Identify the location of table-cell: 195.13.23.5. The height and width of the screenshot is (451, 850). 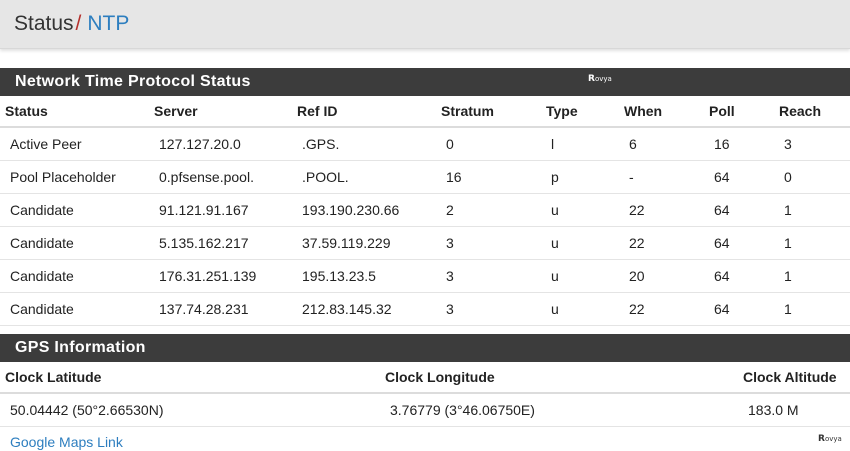
(364, 276).